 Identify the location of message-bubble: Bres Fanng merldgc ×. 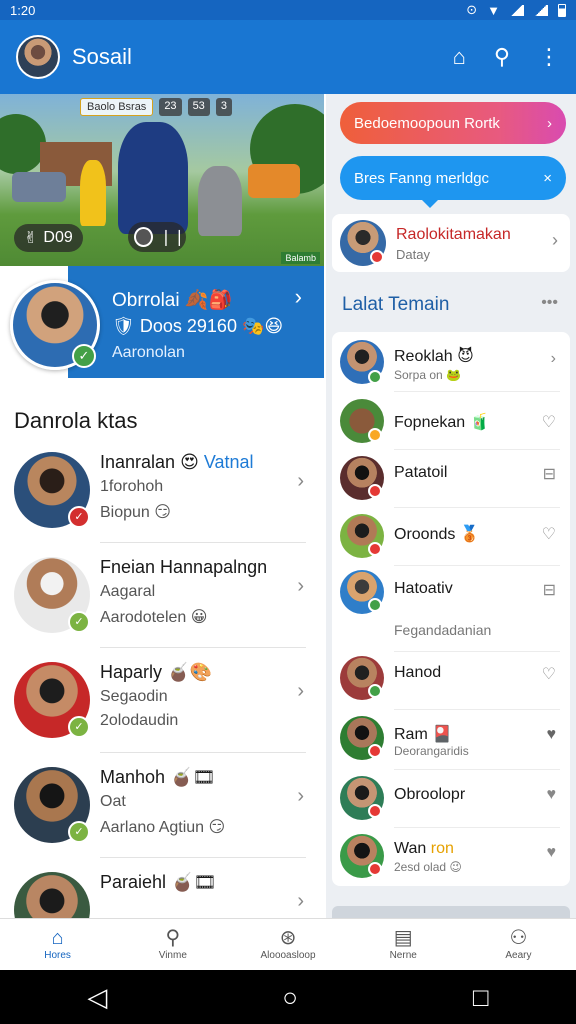
(453, 182).